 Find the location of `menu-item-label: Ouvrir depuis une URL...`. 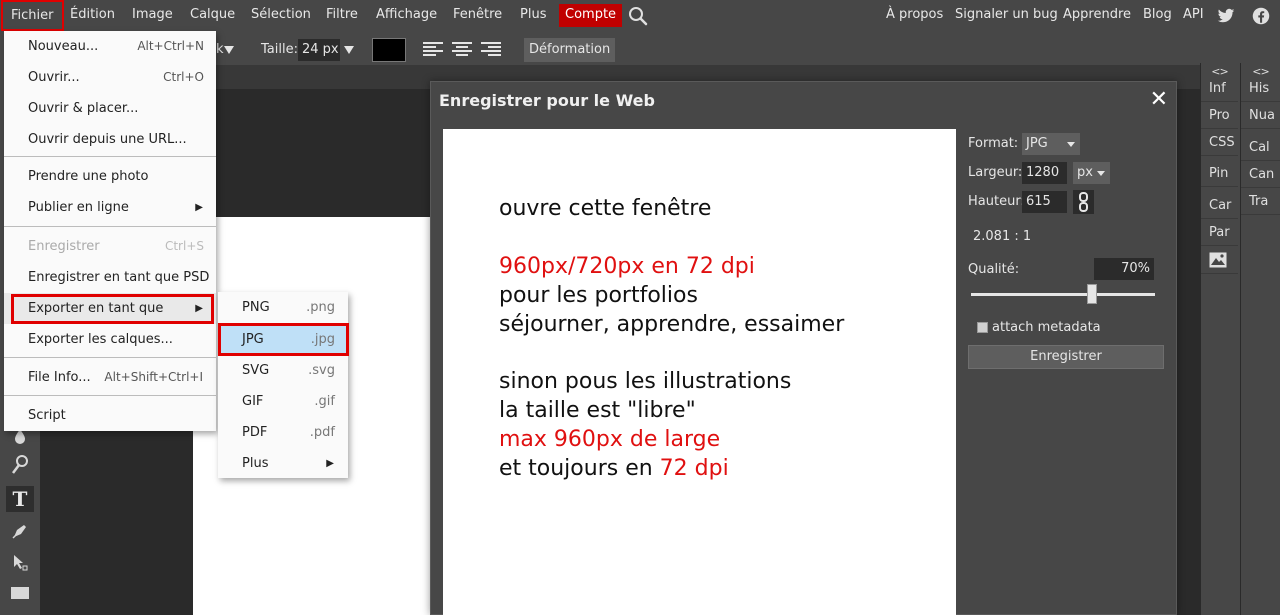

menu-item-label: Ouvrir depuis une URL... is located at coordinates (107, 139).